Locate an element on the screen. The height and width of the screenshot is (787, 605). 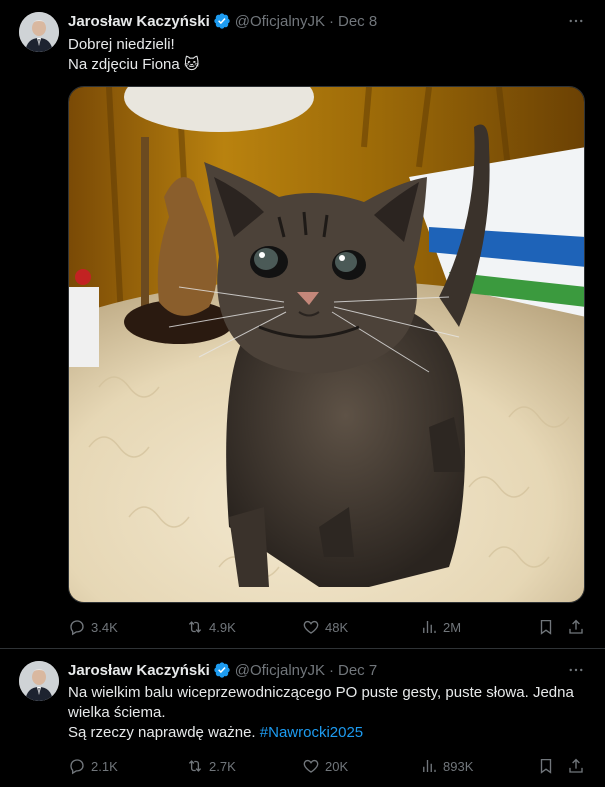
views-count: 893K is located at coordinates (458, 766).